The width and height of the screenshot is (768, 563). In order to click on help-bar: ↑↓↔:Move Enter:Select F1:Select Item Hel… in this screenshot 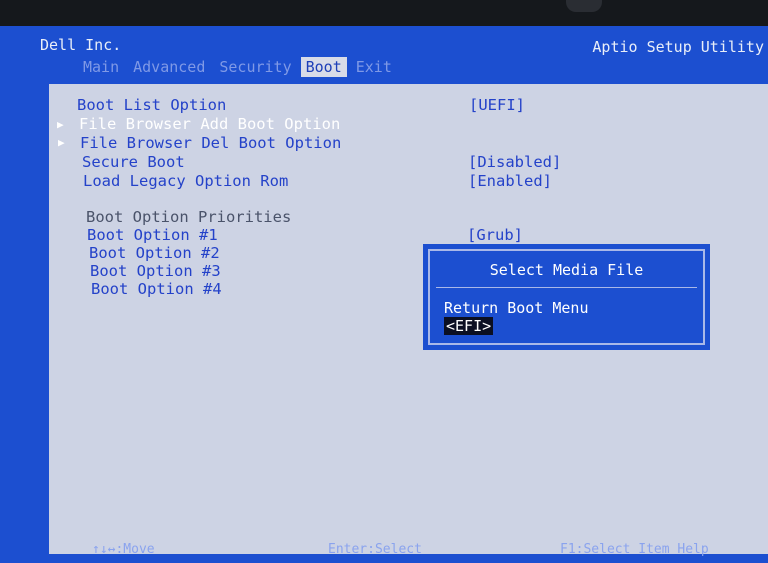, I will do `click(384, 550)`.